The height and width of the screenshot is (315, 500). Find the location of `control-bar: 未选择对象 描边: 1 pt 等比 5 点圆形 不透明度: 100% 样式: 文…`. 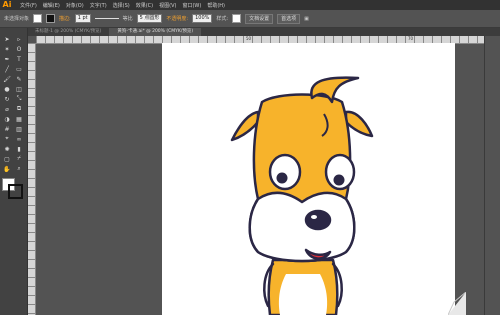

control-bar: 未选择对象 描边: 1 pt 等比 5 点圆形 不透明度: 100% 样式: 文… is located at coordinates (250, 19).